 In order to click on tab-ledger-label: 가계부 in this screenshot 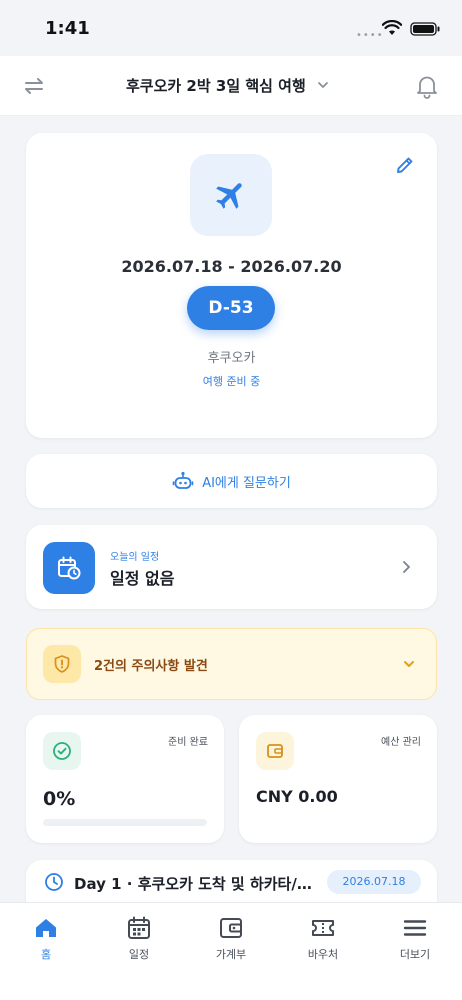, I will do `click(231, 954)`.